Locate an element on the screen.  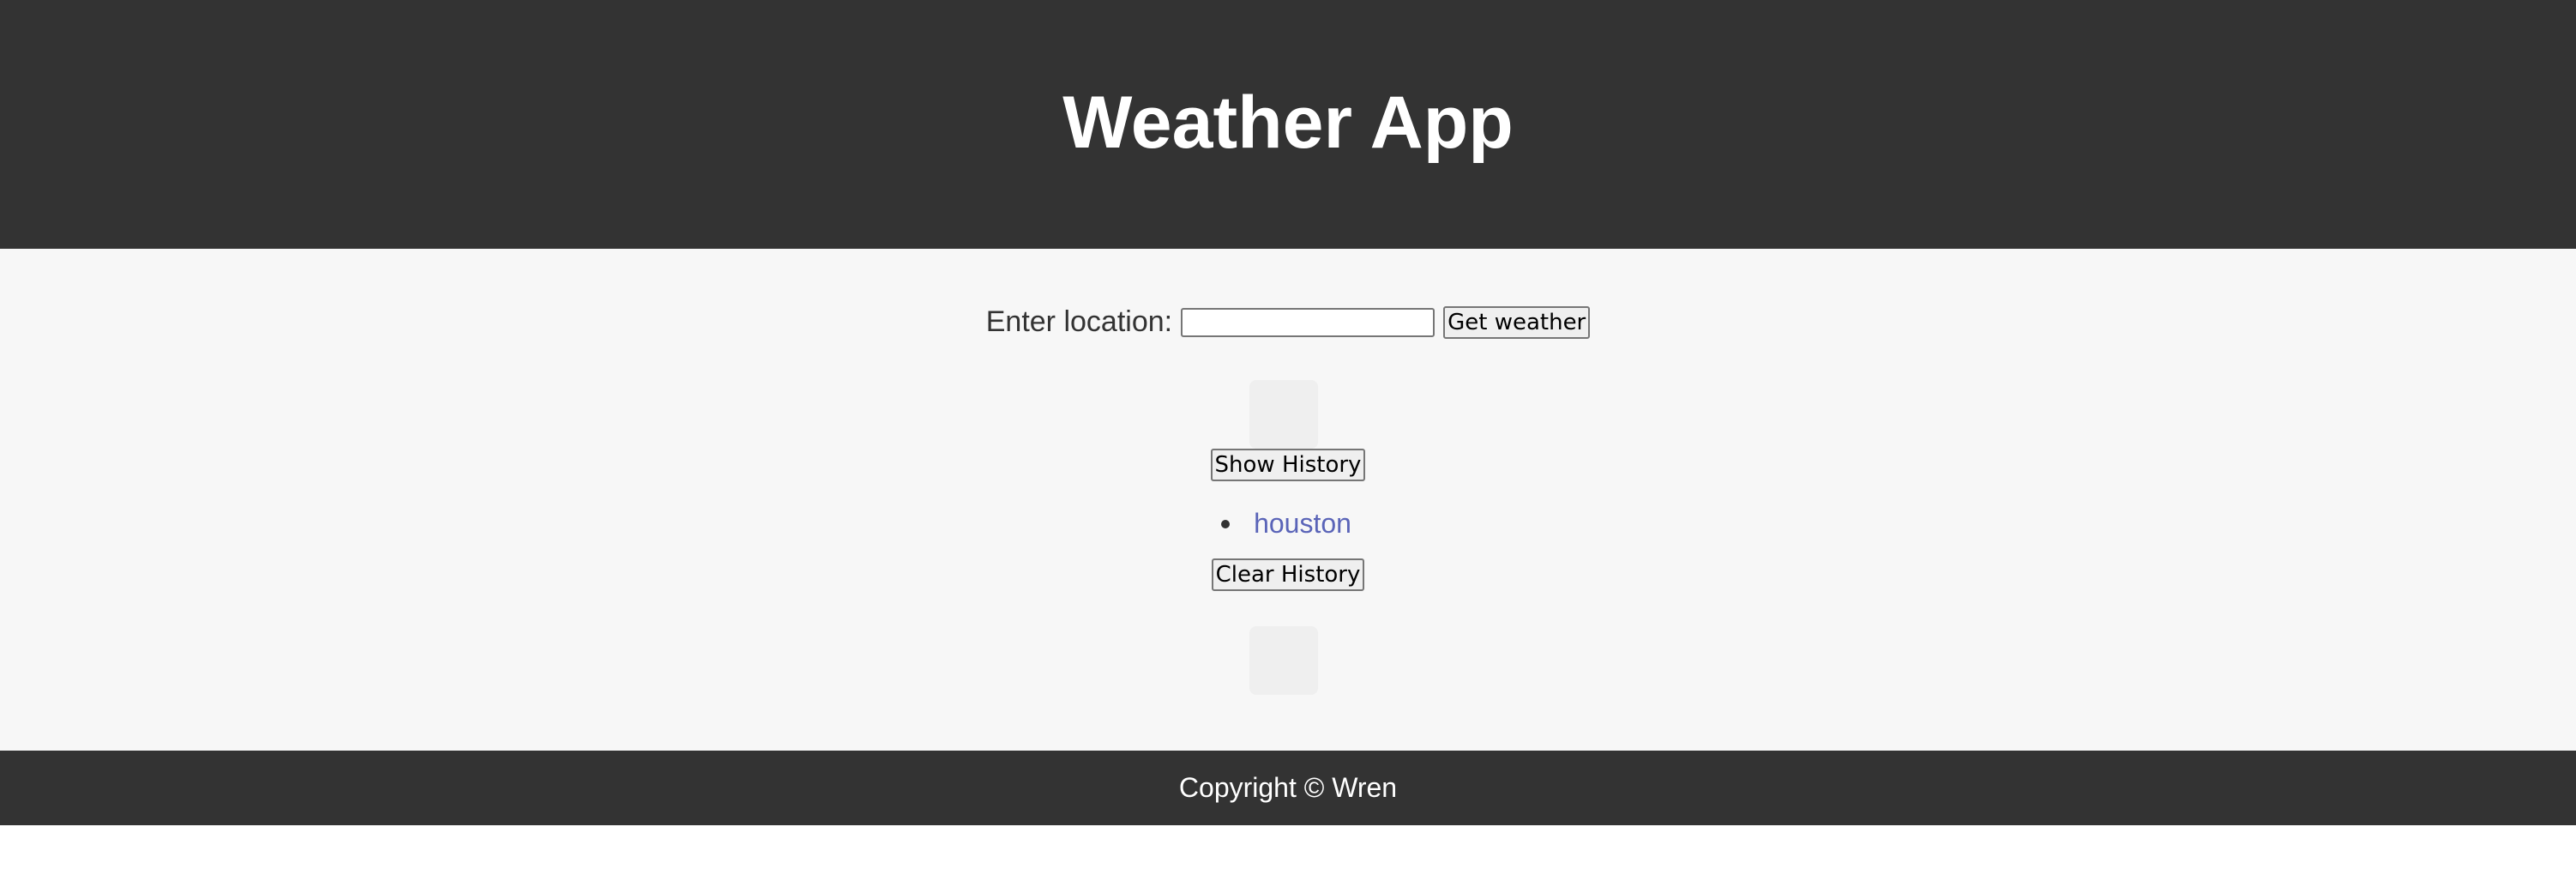
location-input is located at coordinates (1308, 322).